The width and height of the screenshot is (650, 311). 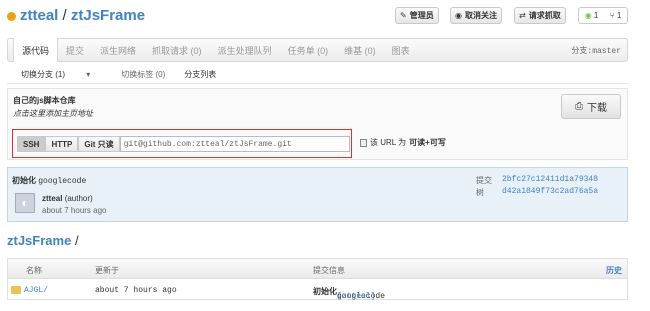 What do you see at coordinates (619, 15) in the screenshot?
I see `fork-count-value: 1` at bounding box center [619, 15].